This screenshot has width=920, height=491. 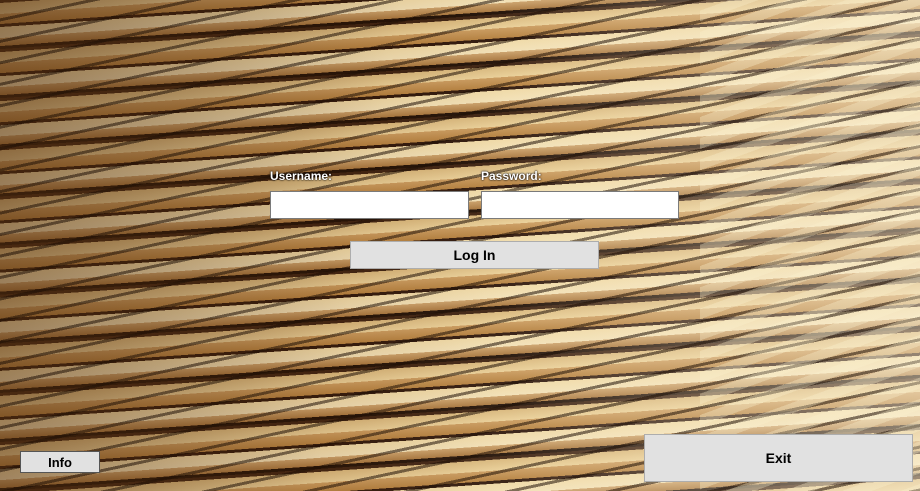 What do you see at coordinates (301, 176) in the screenshot?
I see `username-label: Username:` at bounding box center [301, 176].